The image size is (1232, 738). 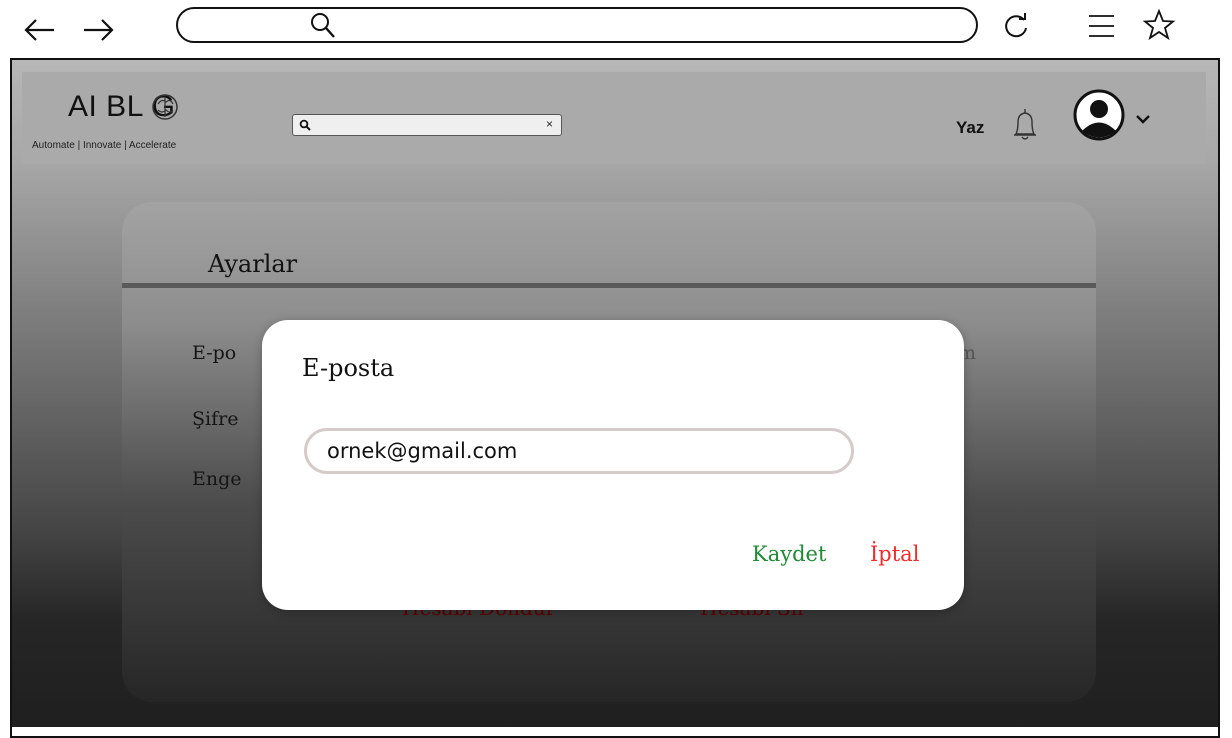 What do you see at coordinates (1016, 26) in the screenshot?
I see `reload-icon` at bounding box center [1016, 26].